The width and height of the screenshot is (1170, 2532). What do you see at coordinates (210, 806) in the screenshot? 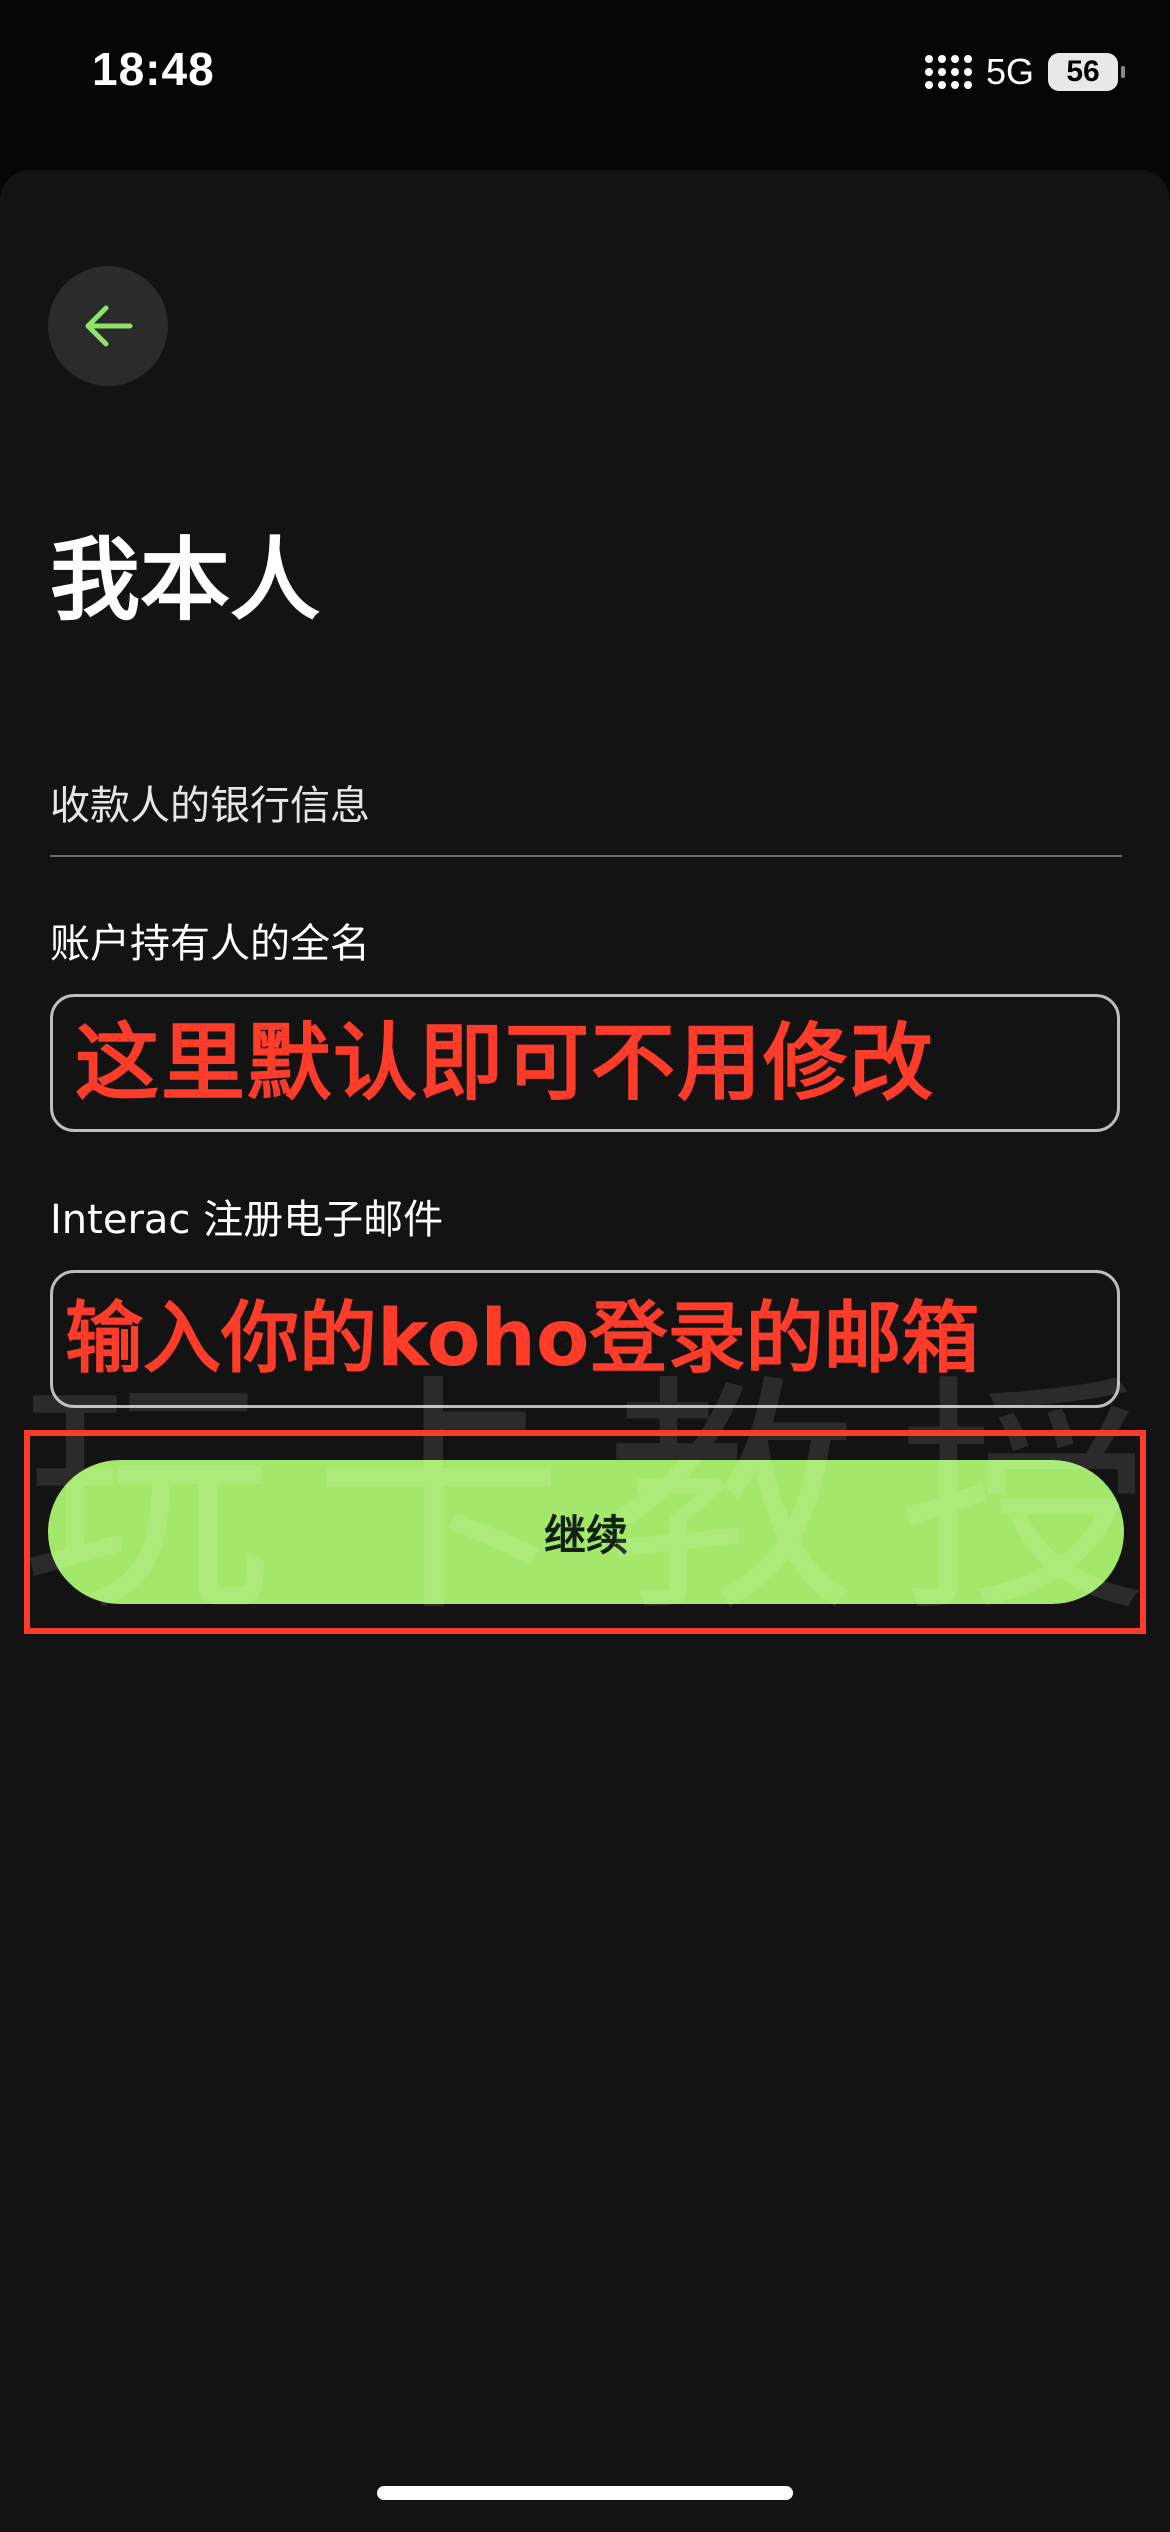
I see `section-label: 收款人的银行信息` at bounding box center [210, 806].